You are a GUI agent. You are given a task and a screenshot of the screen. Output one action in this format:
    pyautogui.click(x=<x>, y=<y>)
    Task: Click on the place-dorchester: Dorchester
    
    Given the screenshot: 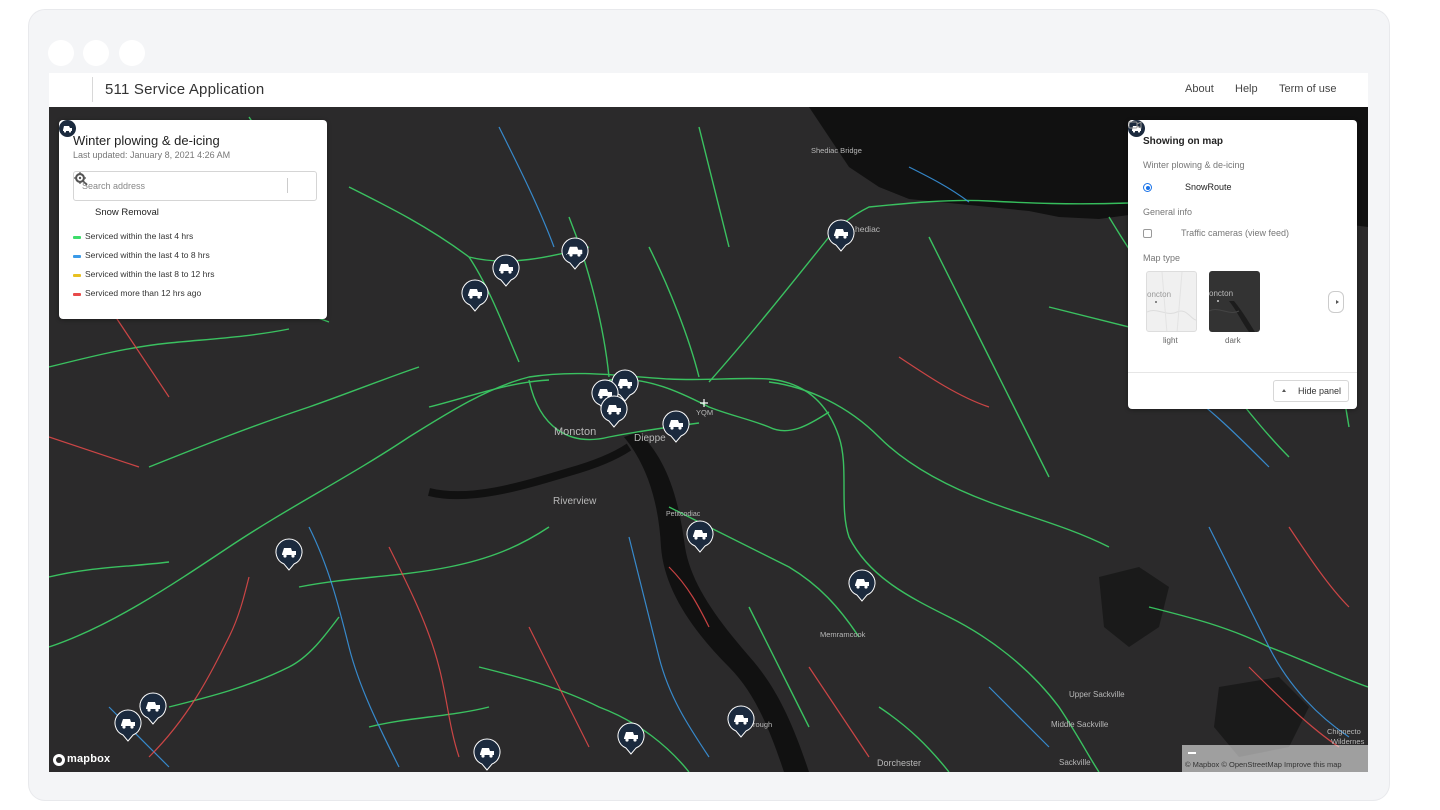 What is the action you would take?
    pyautogui.click(x=899, y=763)
    